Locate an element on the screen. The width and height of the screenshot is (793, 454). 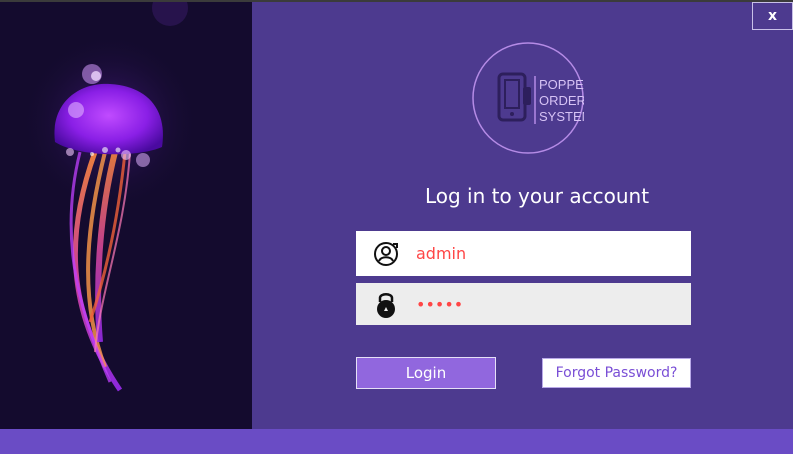
logo-graphic: POPPEL ORDERING SYSTEM is located at coordinates (540, 98).